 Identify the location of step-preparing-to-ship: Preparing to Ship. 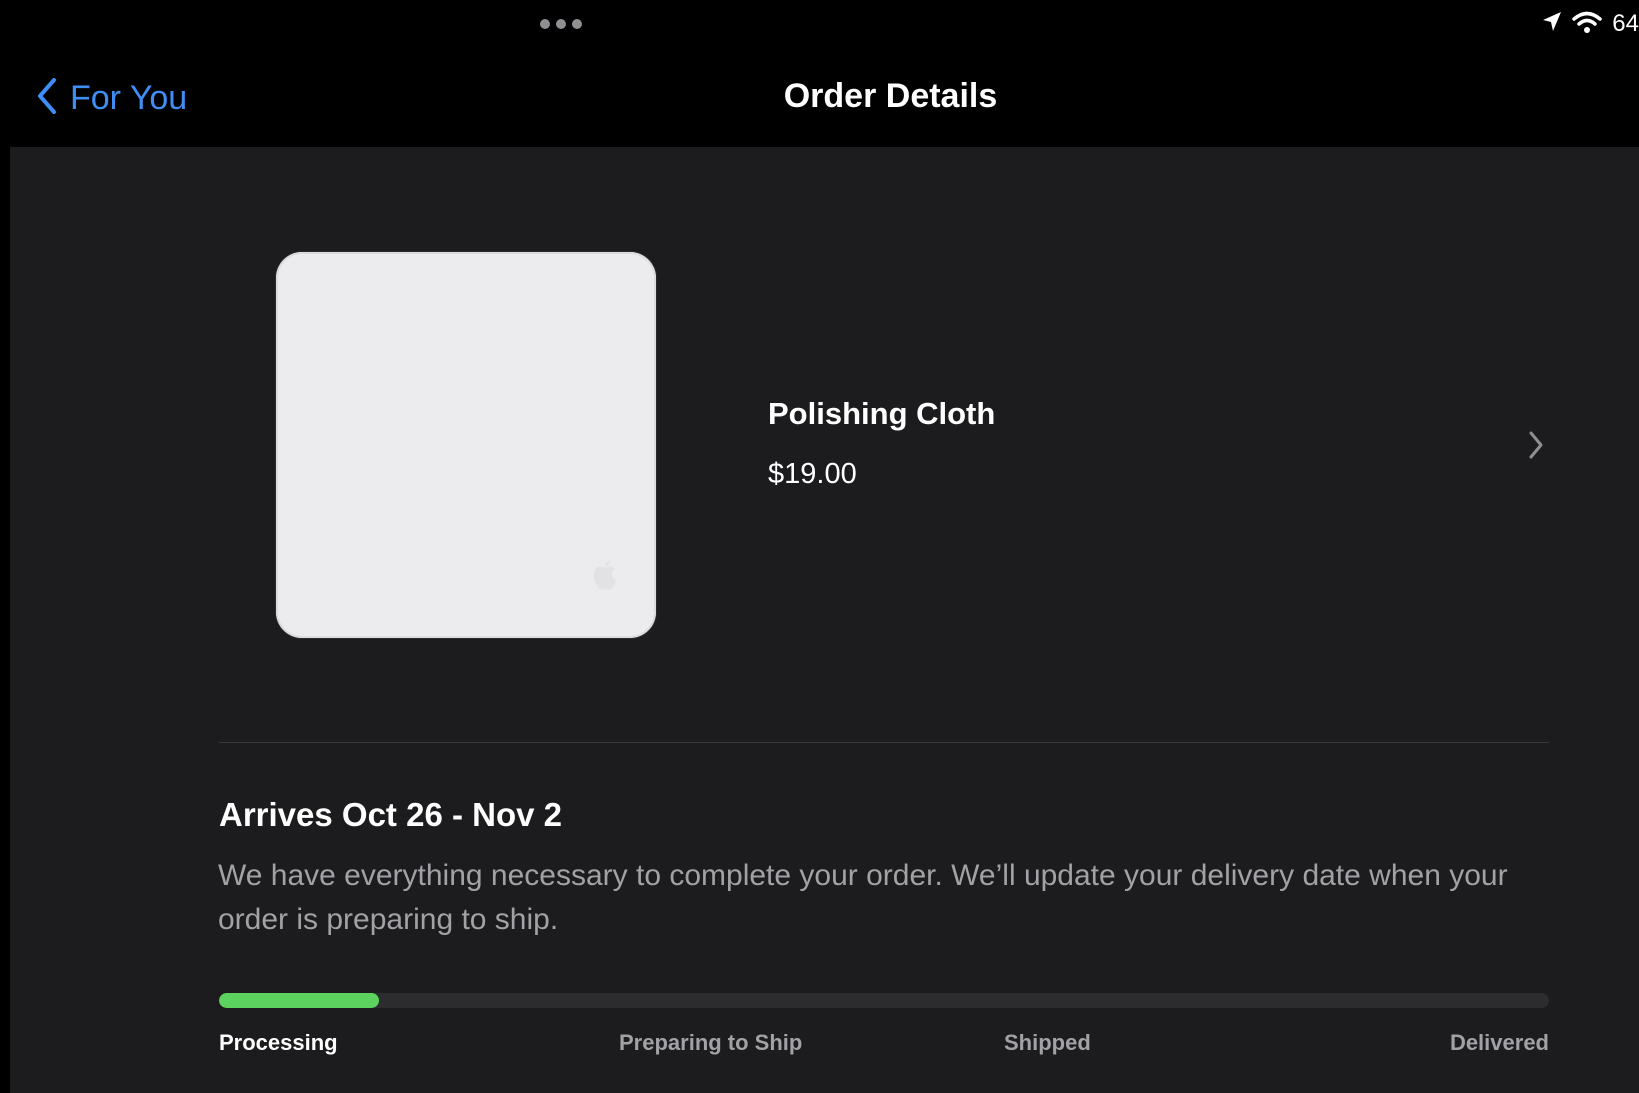
(711, 1042).